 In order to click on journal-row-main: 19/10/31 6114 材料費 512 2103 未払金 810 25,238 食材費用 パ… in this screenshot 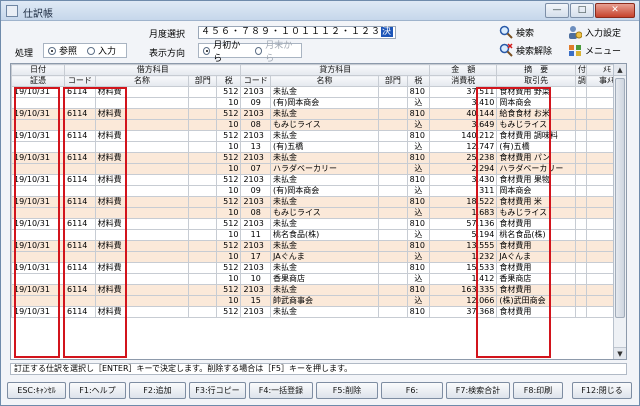, I will do `click(318, 158)`.